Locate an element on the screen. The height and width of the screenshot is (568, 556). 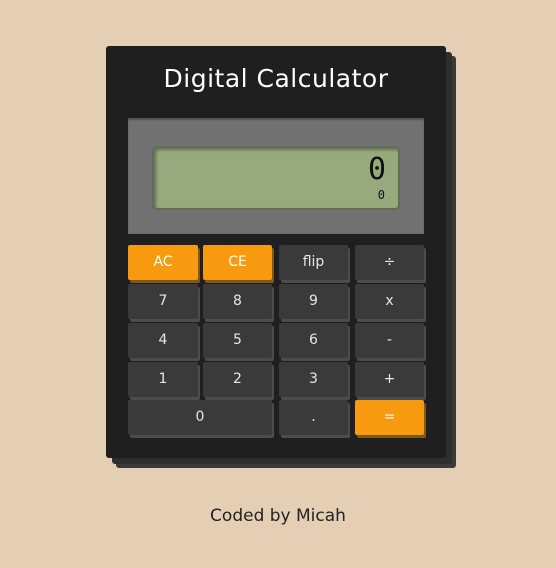
footer-credit: Coded by Micah is located at coordinates (278, 516).